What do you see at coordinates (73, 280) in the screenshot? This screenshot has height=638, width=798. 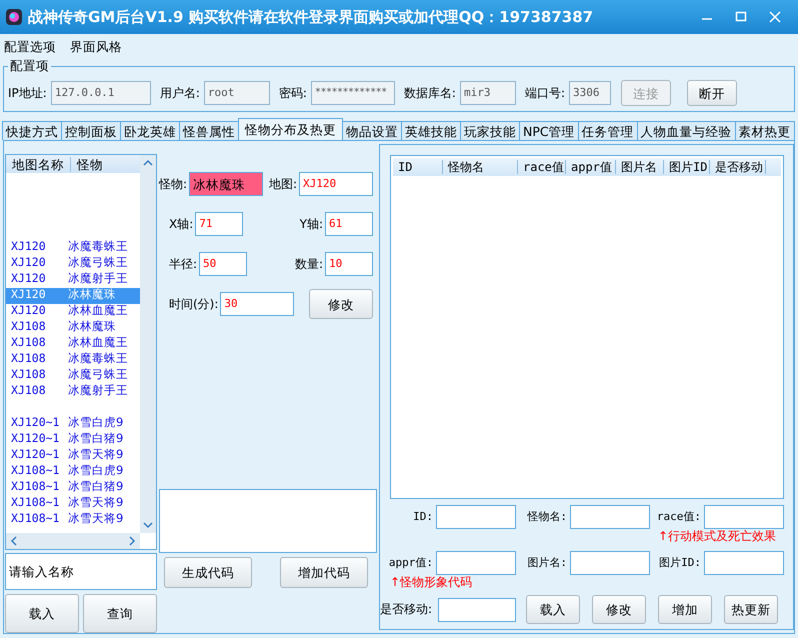 I see `list-row: XJ120 冰魔射手王` at bounding box center [73, 280].